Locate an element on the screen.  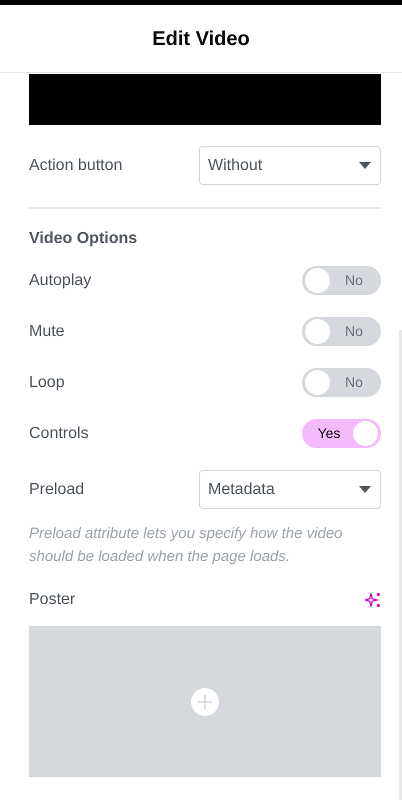
preload-select: Metadata is located at coordinates (290, 489).